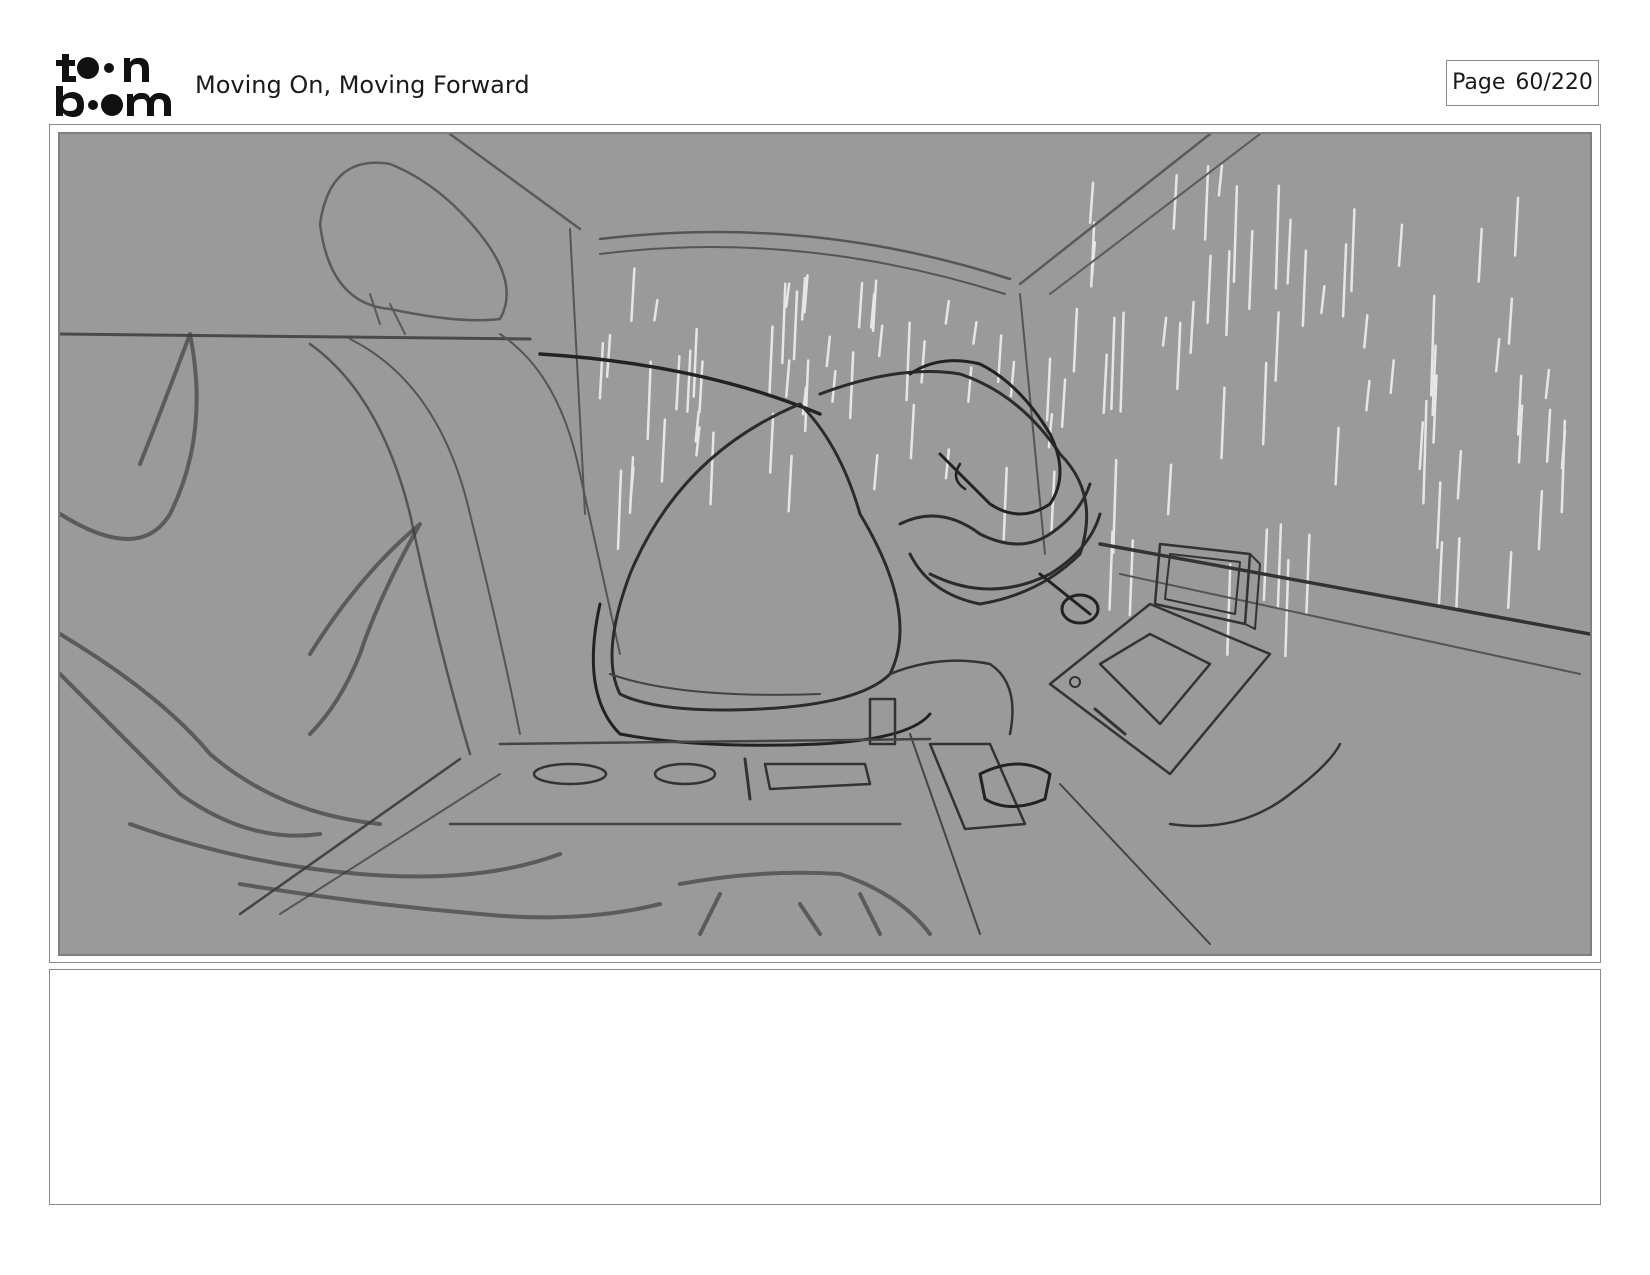  What do you see at coordinates (1554, 82) in the screenshot?
I see `page-number: 60/220` at bounding box center [1554, 82].